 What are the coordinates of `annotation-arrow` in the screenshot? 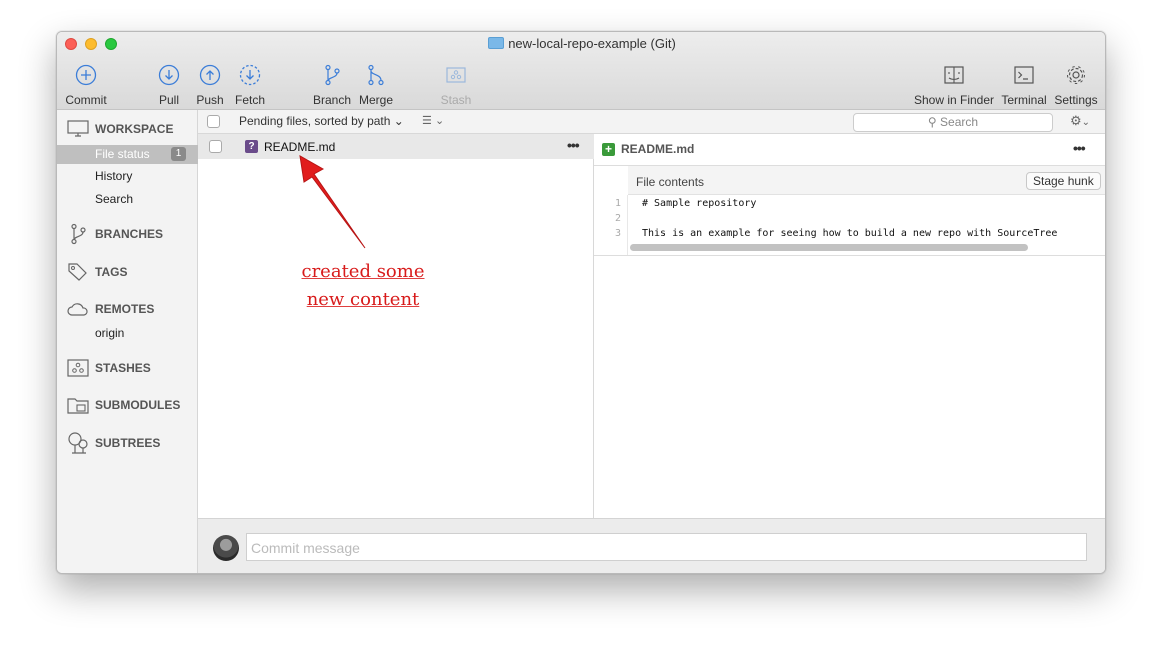 It's located at (332, 202).